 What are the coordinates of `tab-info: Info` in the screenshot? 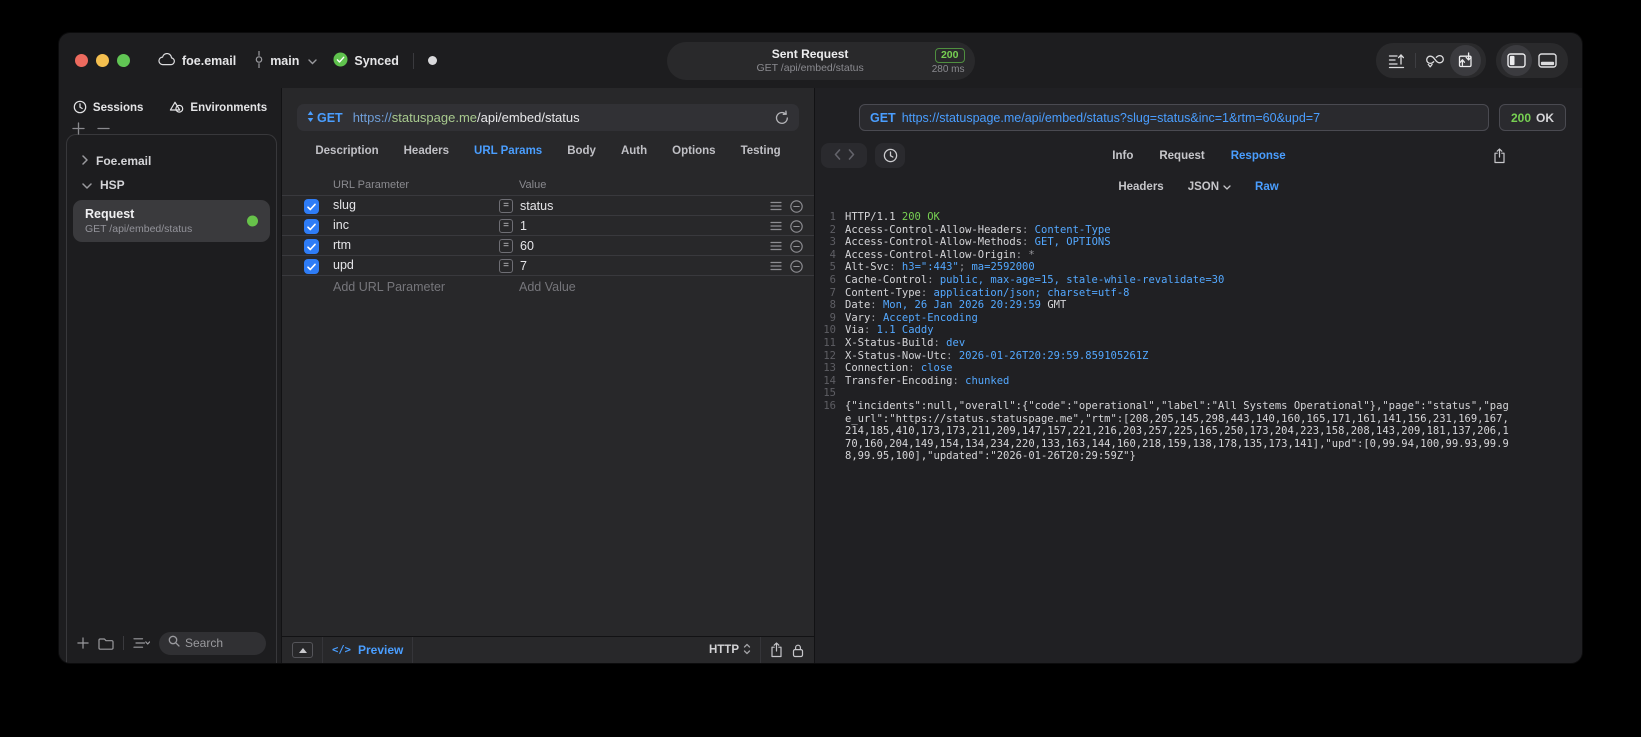 It's located at (1122, 156).